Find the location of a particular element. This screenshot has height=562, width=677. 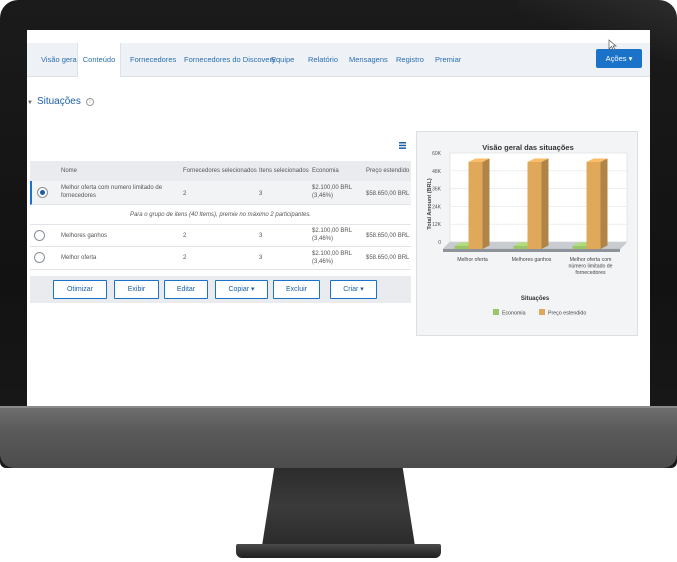

cell-name: Melhor oferta is located at coordinates (79, 258).